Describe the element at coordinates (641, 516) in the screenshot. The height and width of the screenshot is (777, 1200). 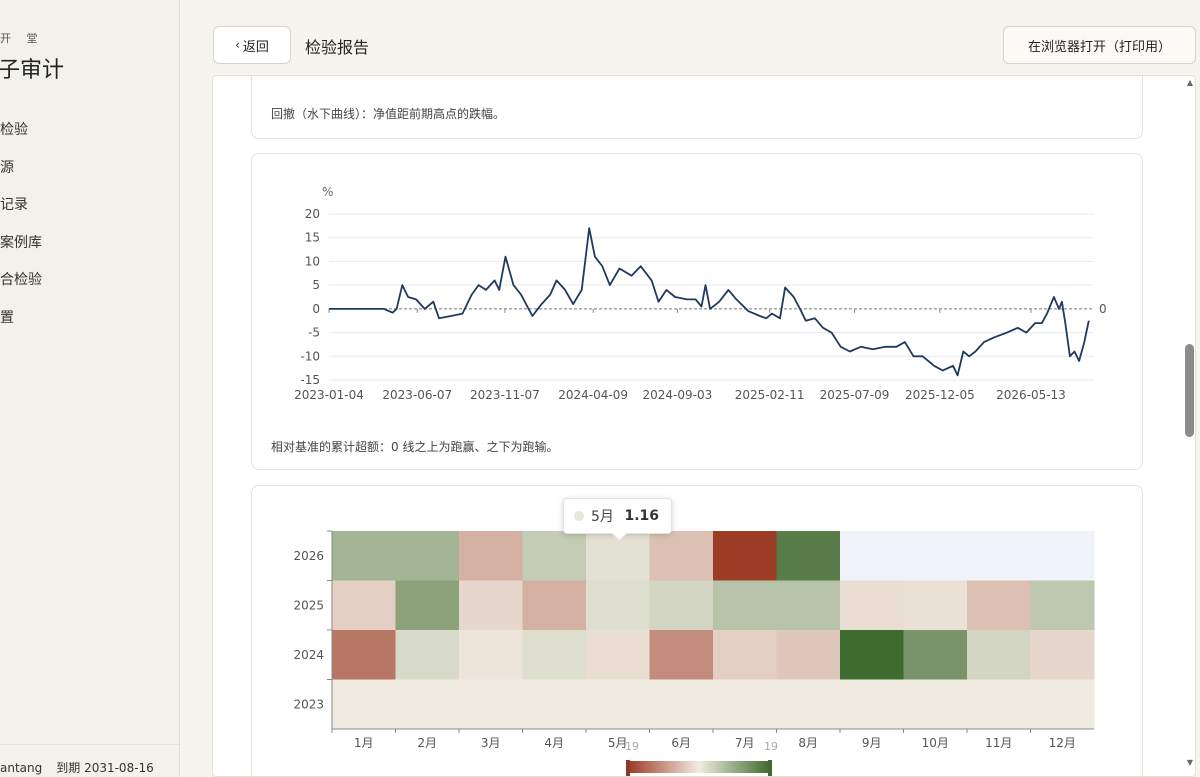
I see `tooltip-value: 1.16` at that location.